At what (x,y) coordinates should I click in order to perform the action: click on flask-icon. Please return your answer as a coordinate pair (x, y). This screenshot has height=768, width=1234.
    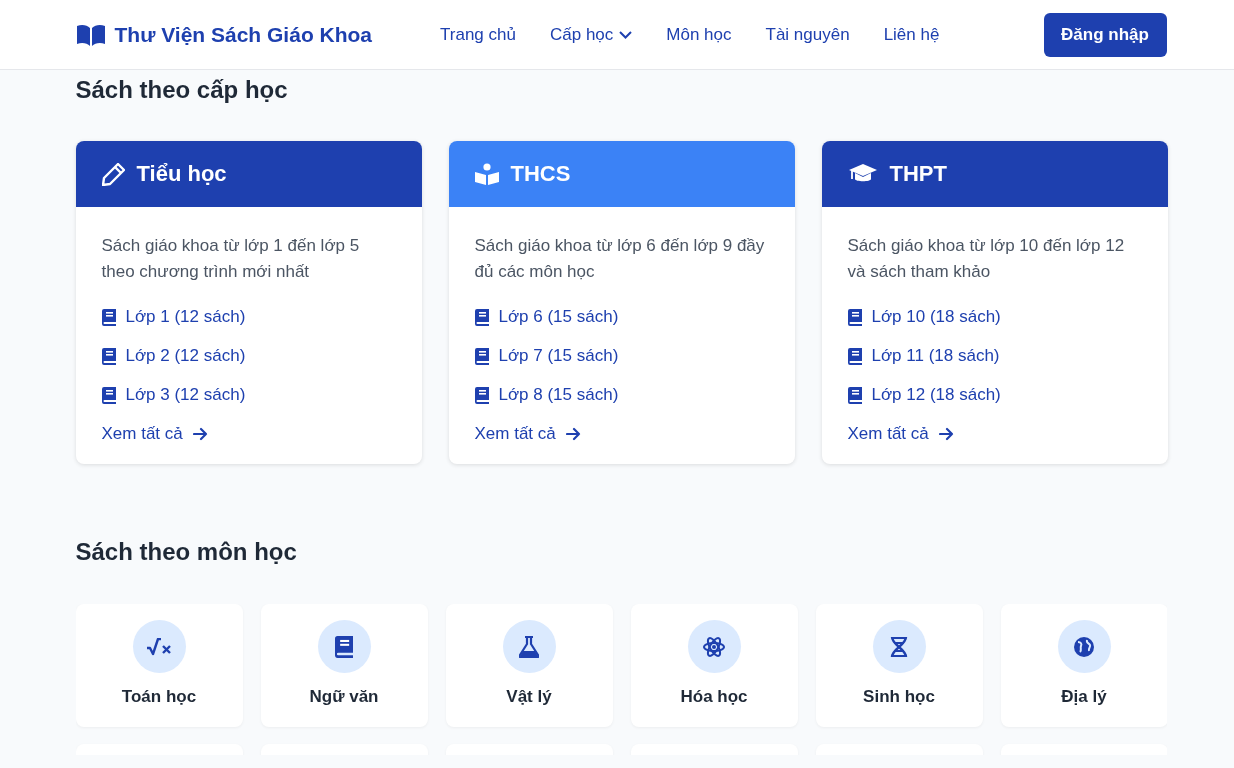
    Looking at the image, I should click on (529, 646).